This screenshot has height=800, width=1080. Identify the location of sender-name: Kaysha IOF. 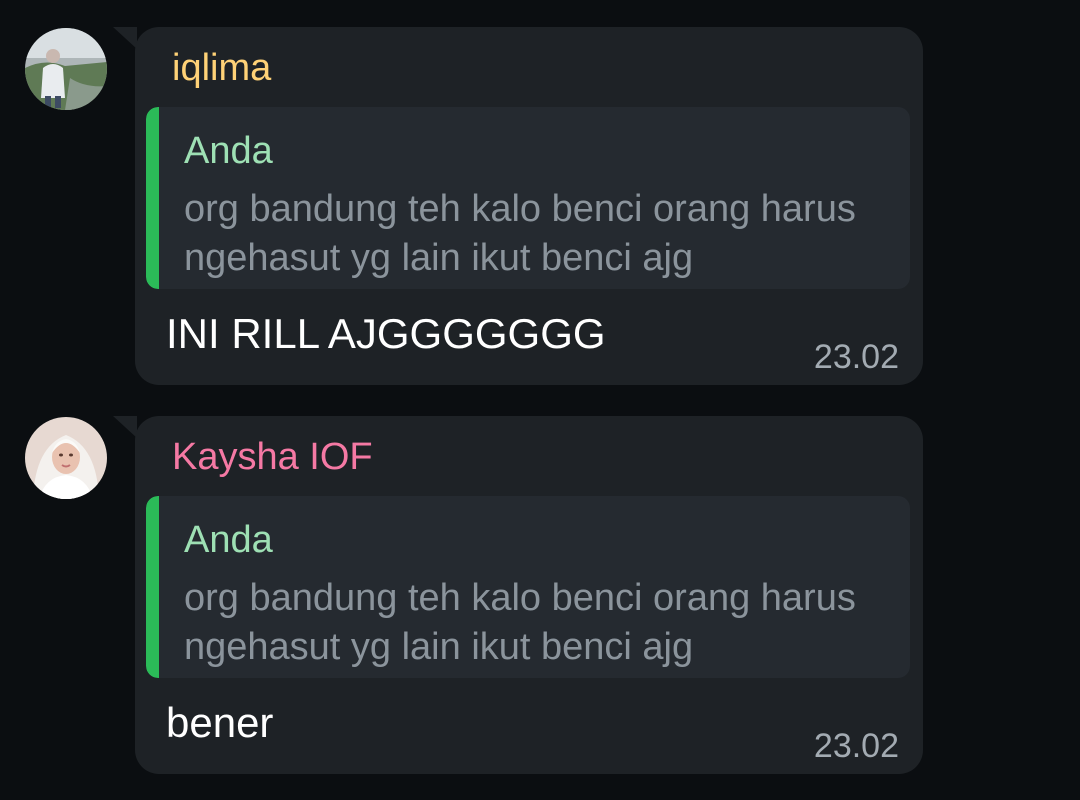
(272, 457).